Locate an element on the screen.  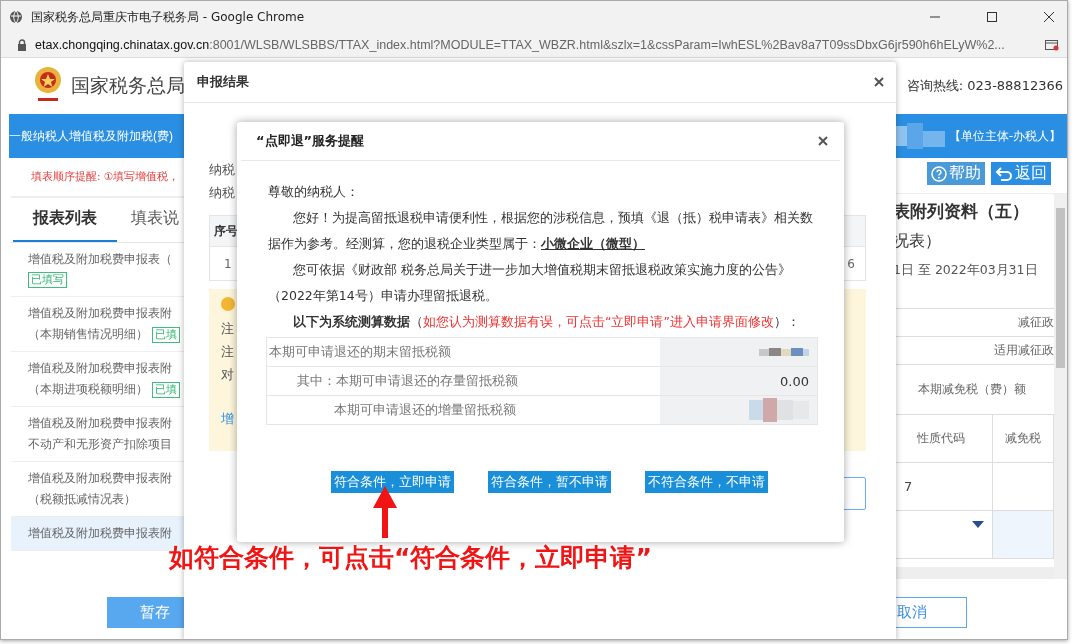
link: 增 is located at coordinates (227, 419).